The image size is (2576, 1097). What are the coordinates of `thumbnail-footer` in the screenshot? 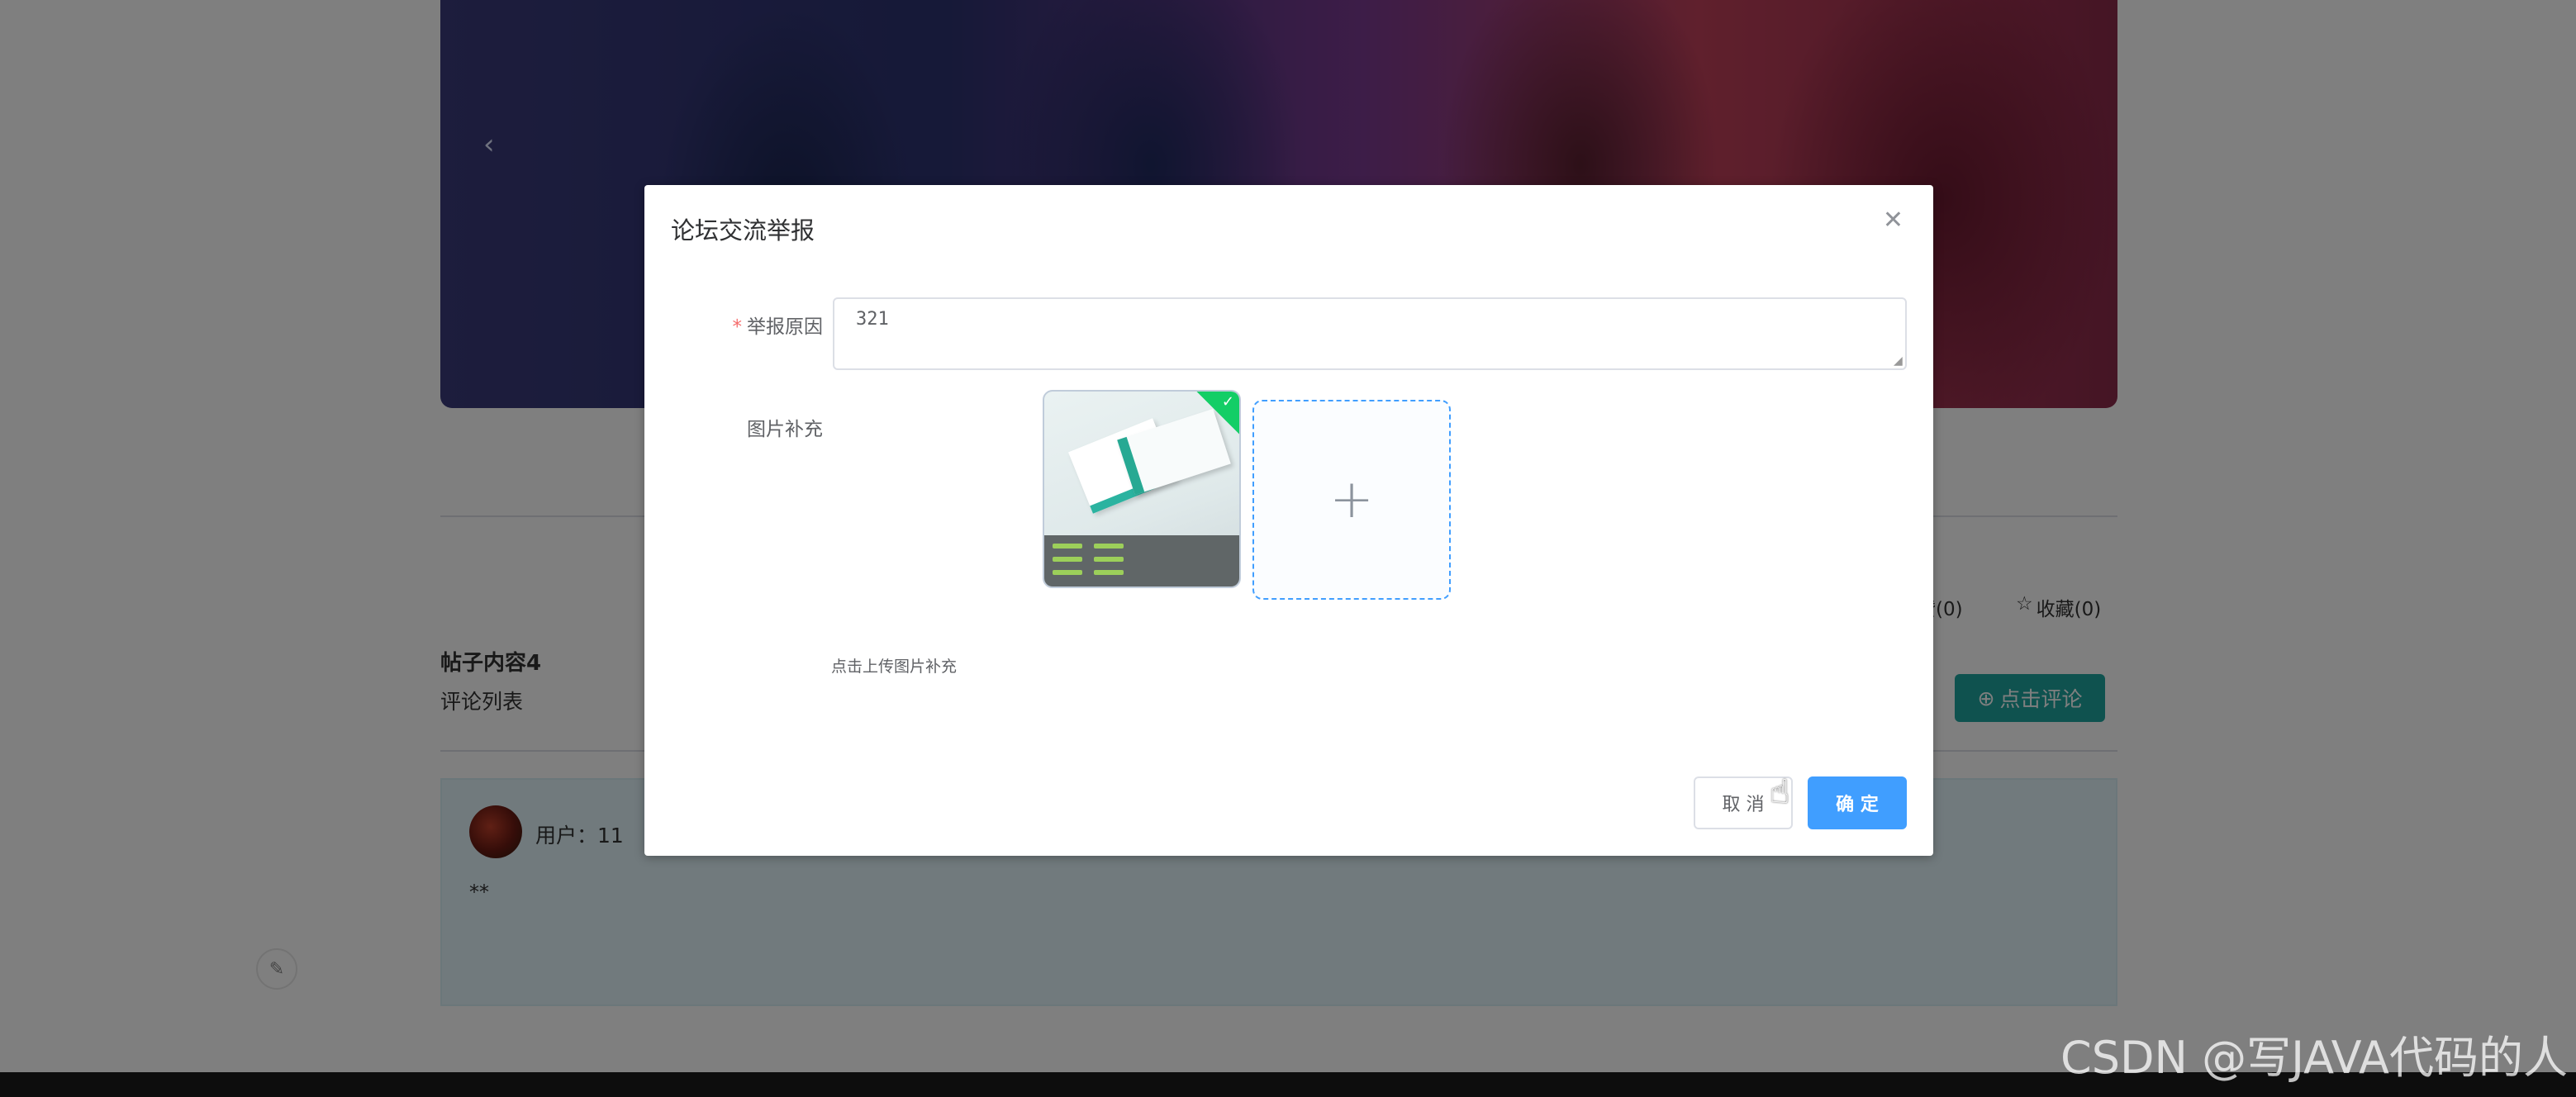 It's located at (1141, 560).